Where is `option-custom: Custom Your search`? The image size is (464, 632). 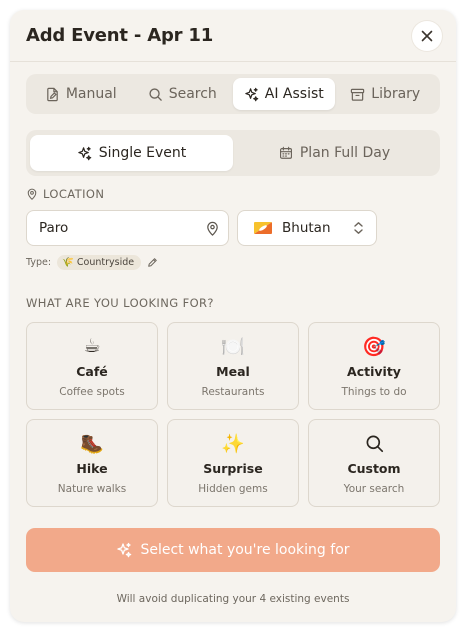
option-custom: Custom Your search is located at coordinates (374, 463).